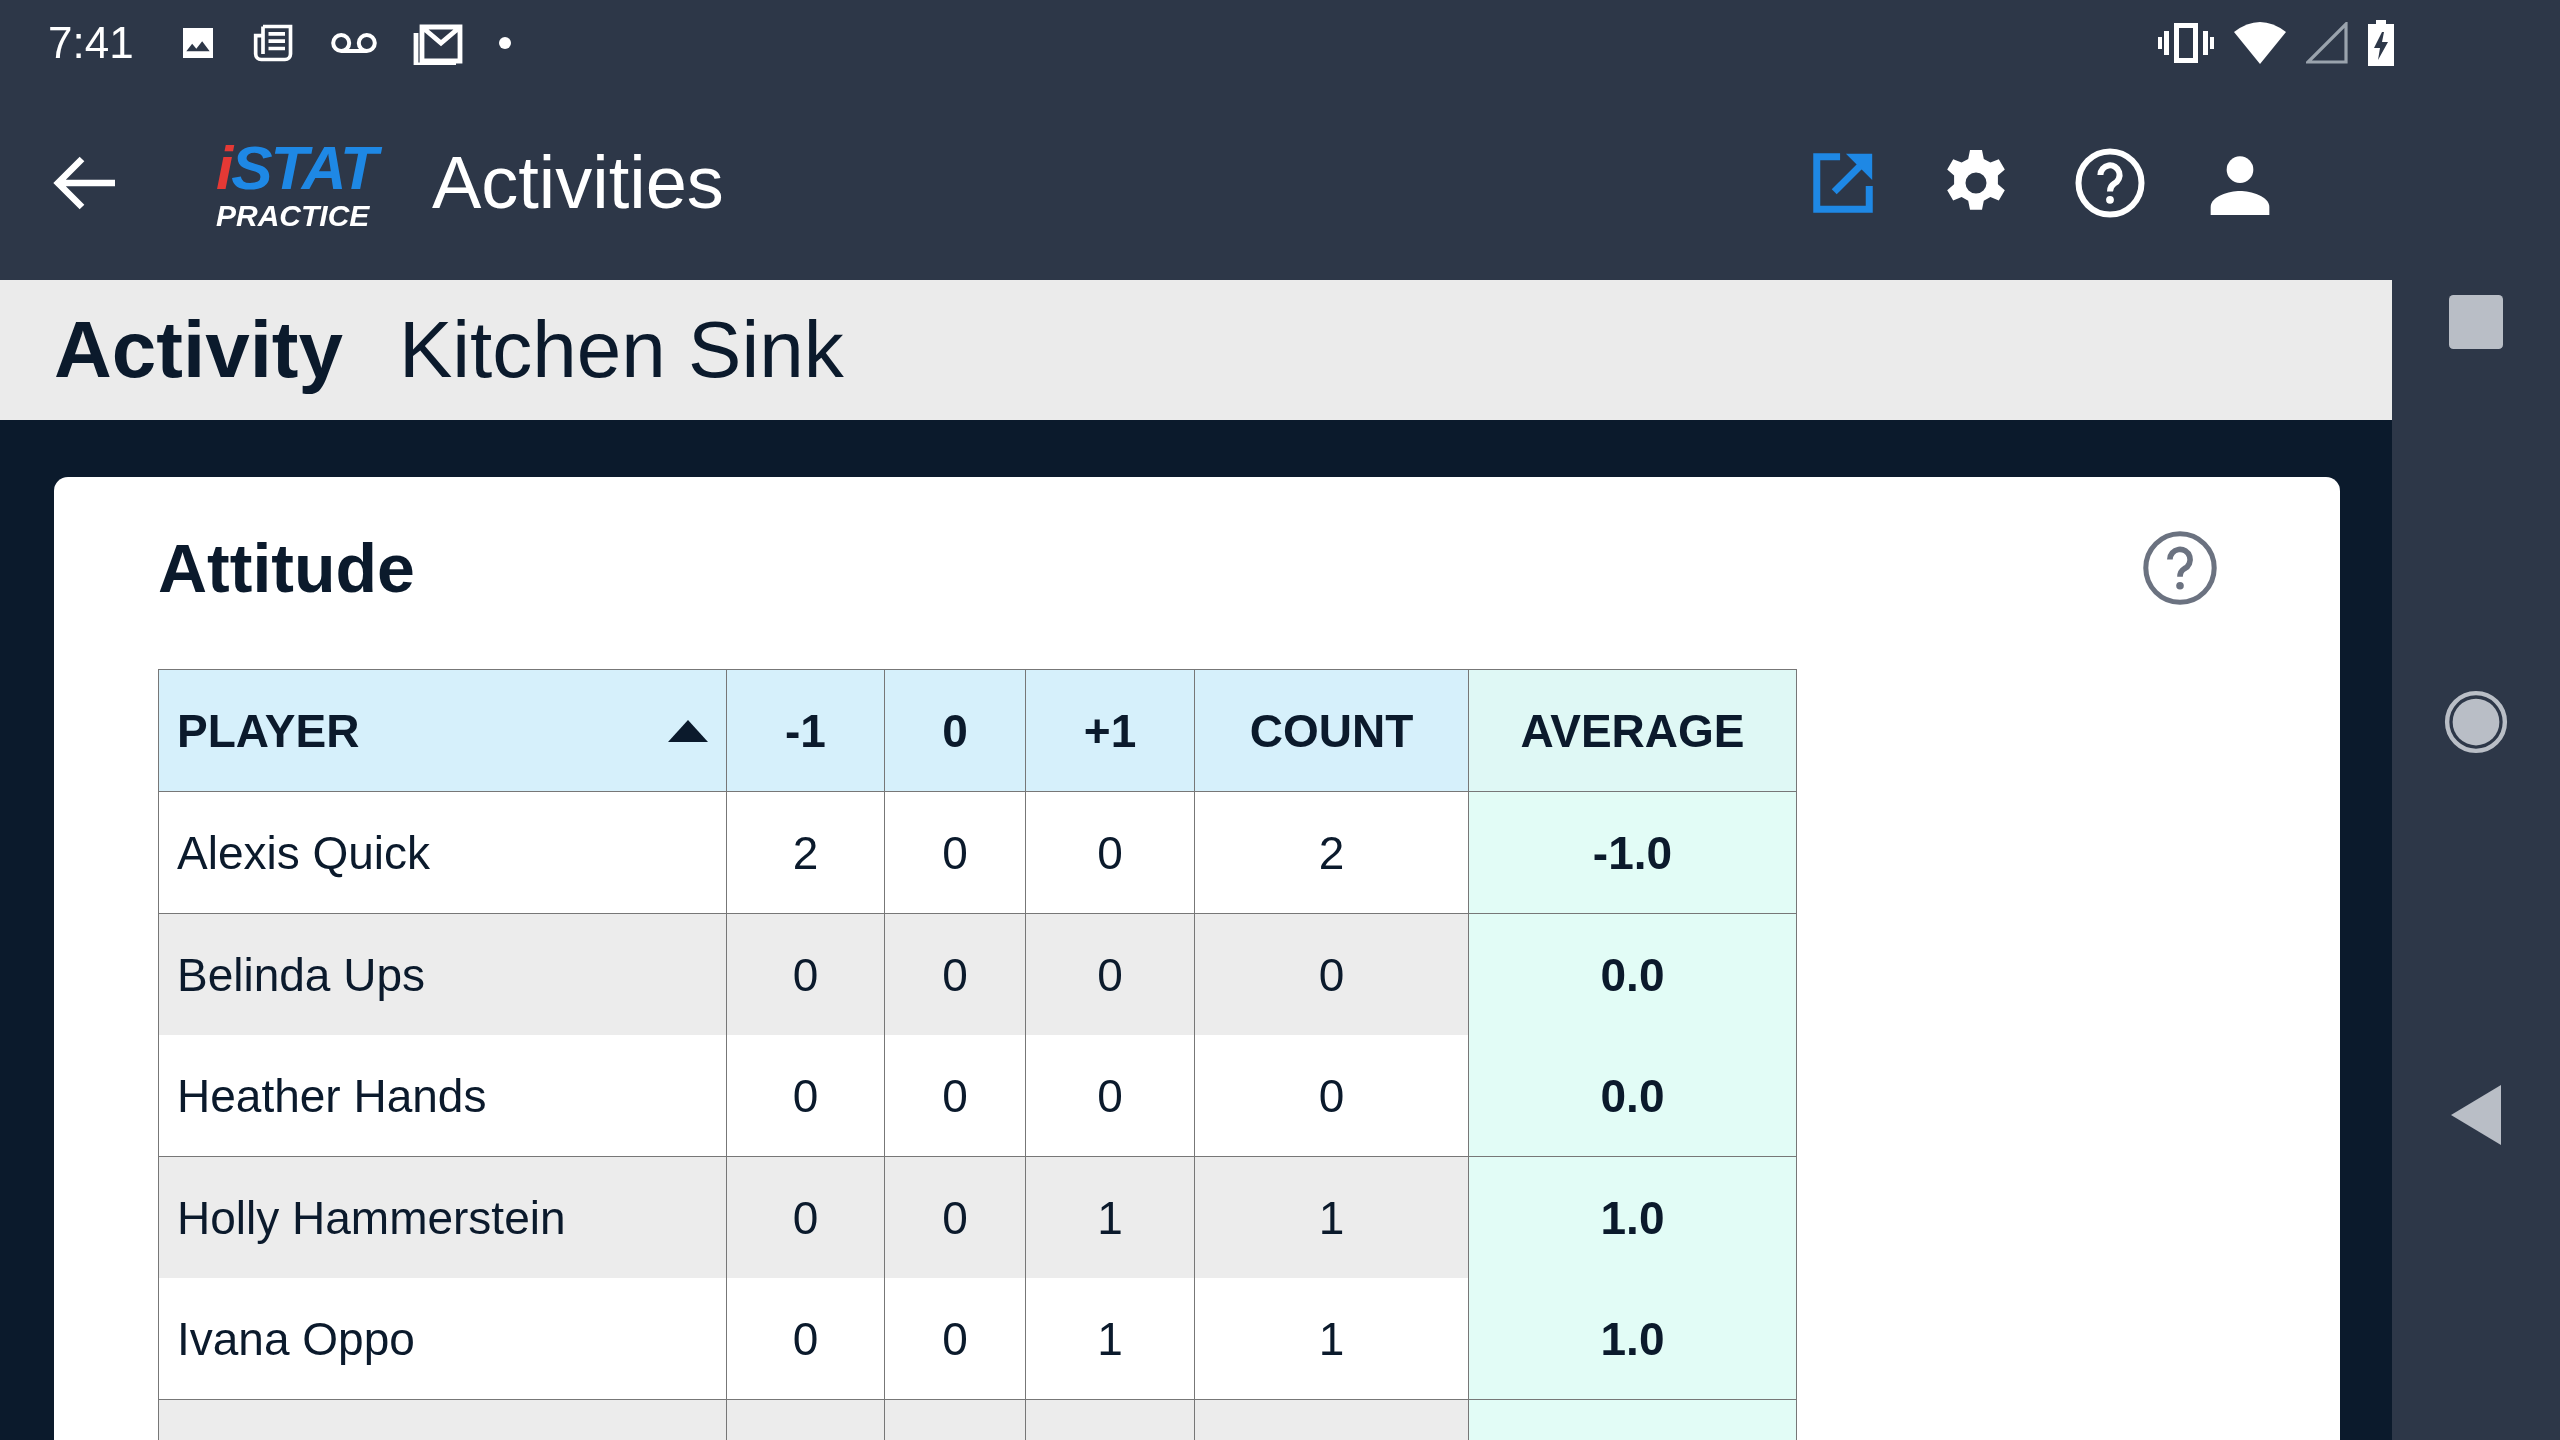  I want to click on player-cell: Ivana Oppo, so click(442, 1339).